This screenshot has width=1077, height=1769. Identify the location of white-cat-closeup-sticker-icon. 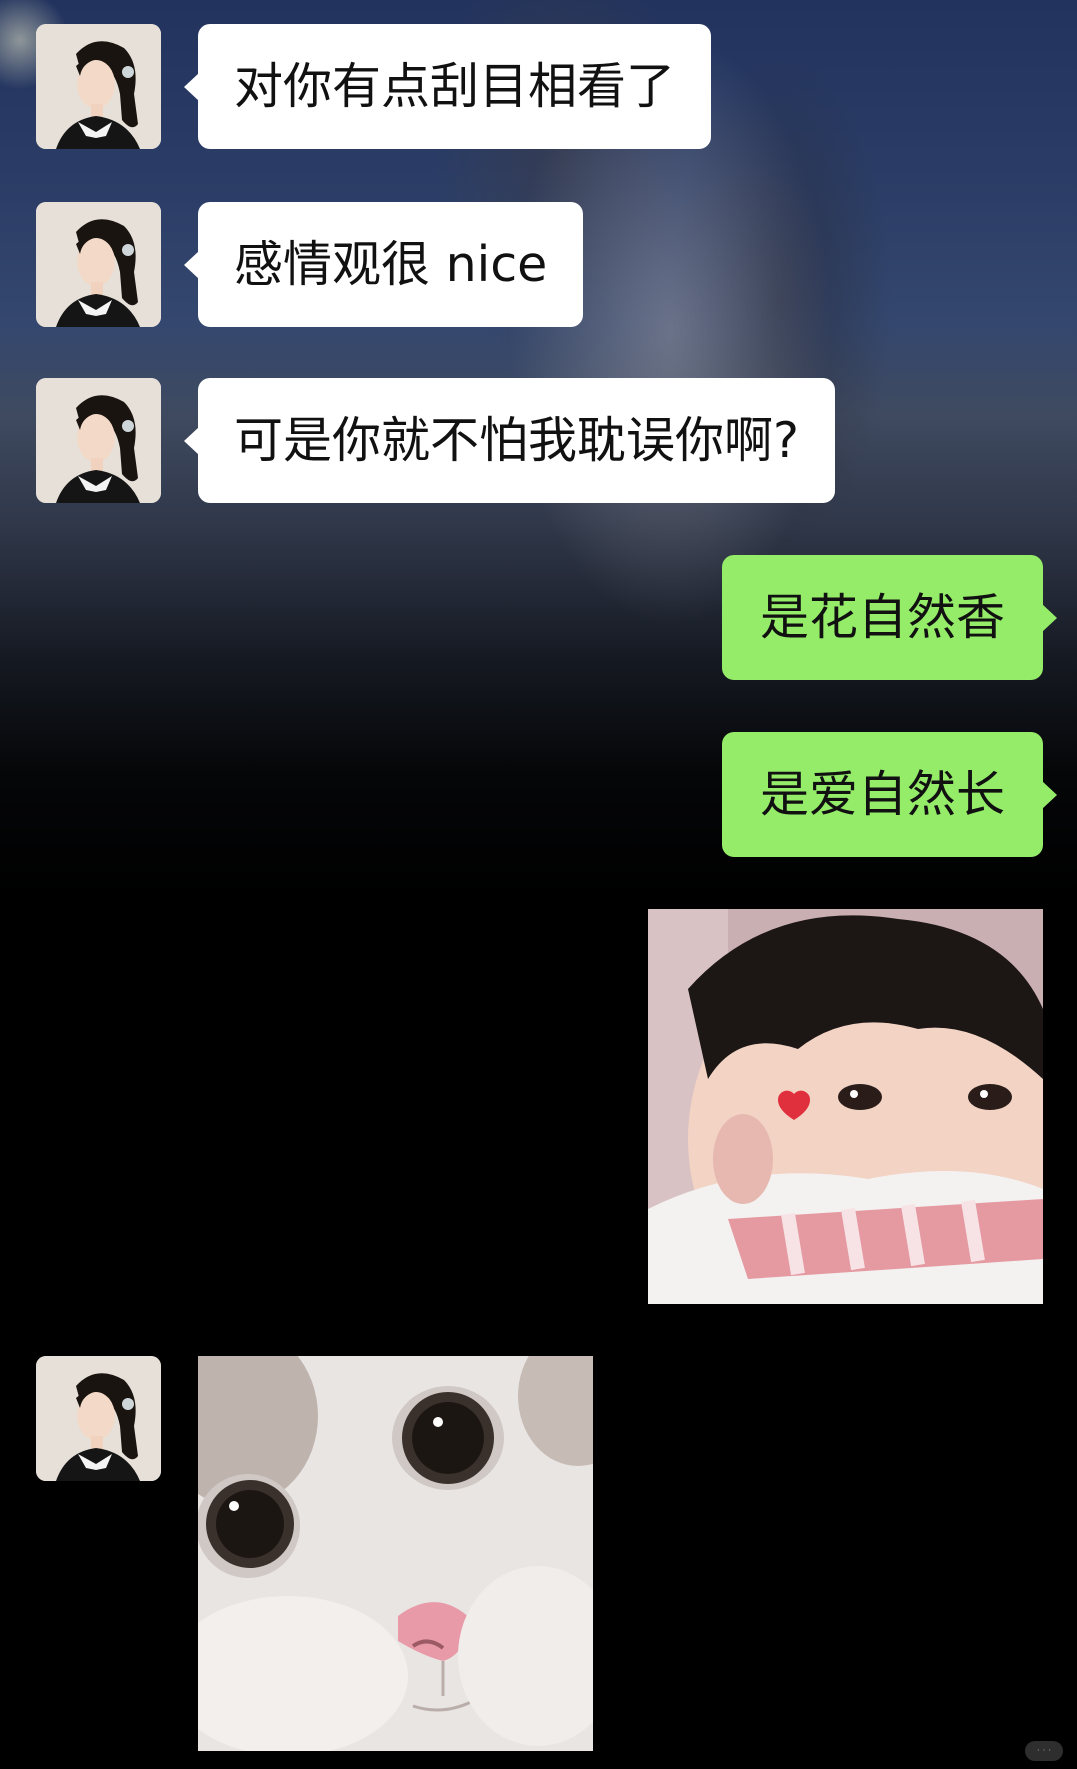
(395, 1553).